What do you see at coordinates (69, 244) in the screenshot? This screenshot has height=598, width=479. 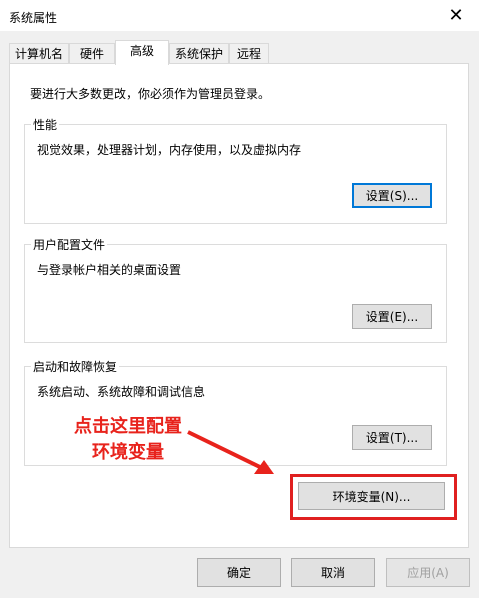 I see `user-profiles-title: 用户配置文件` at bounding box center [69, 244].